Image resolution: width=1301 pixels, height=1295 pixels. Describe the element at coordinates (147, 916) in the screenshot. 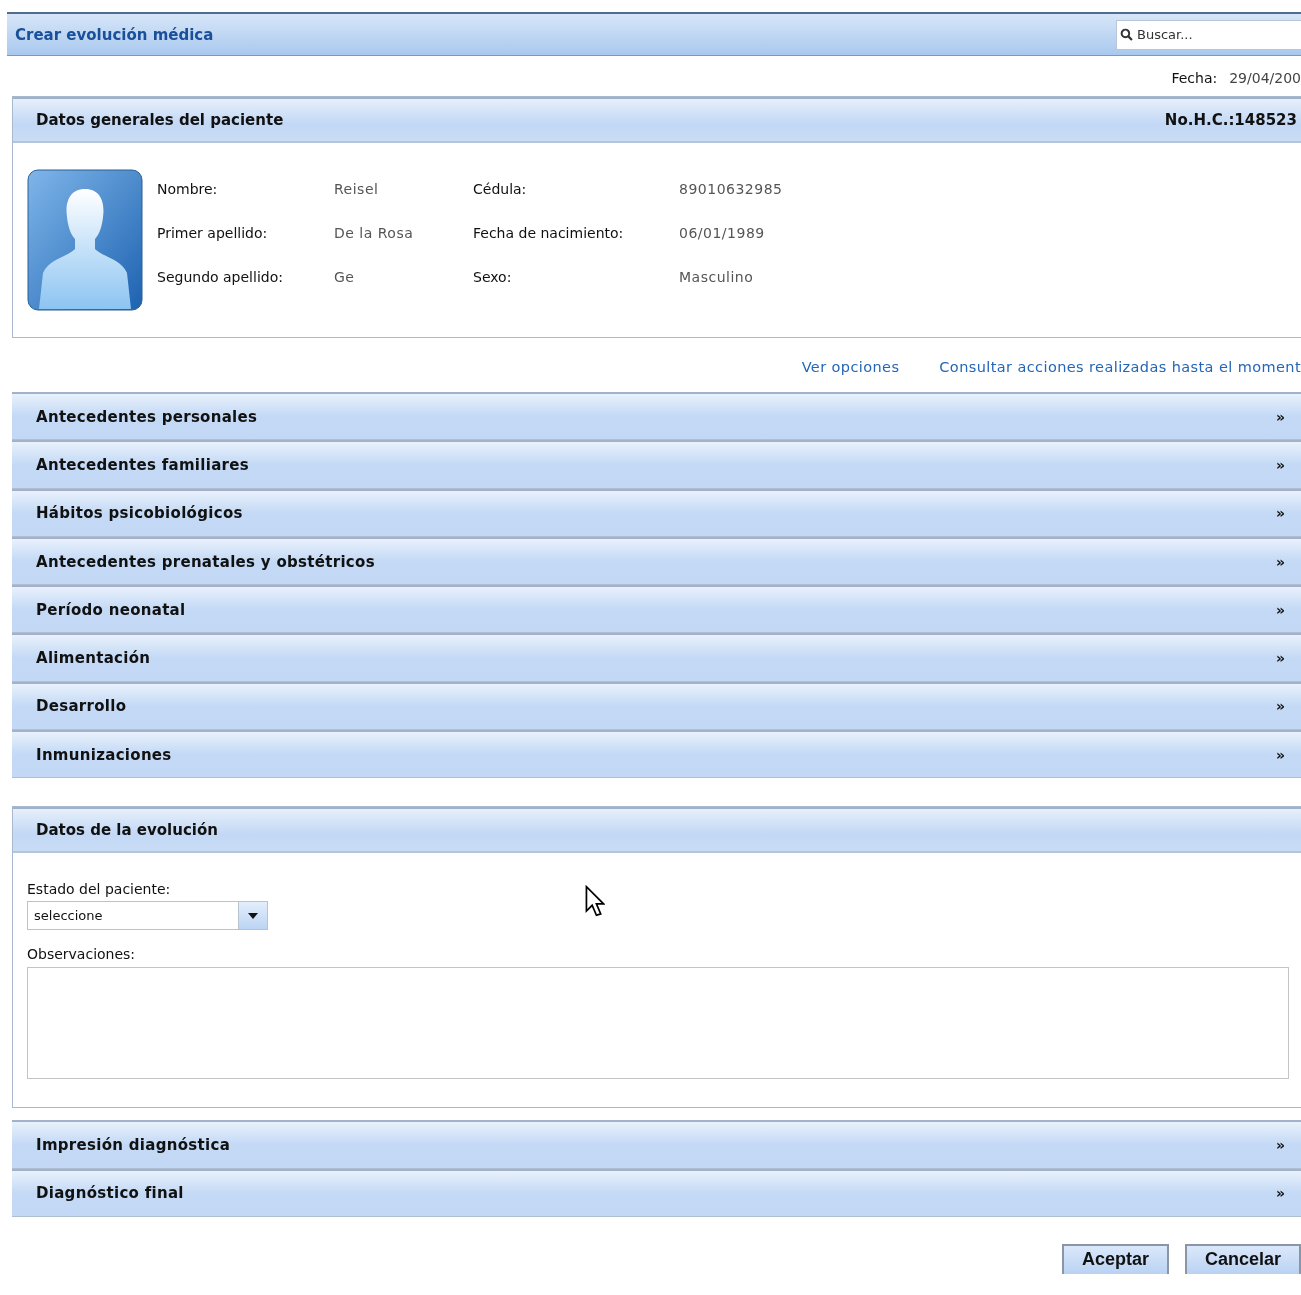

I see `status-dropdown: seleccione` at that location.